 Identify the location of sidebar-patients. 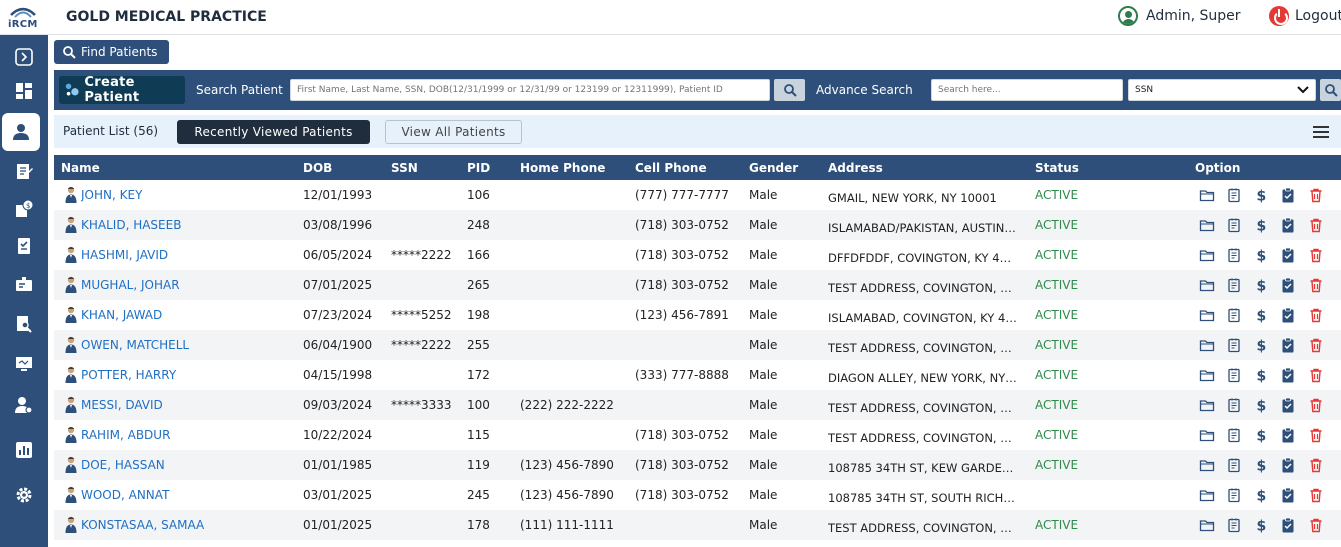
(21, 132).